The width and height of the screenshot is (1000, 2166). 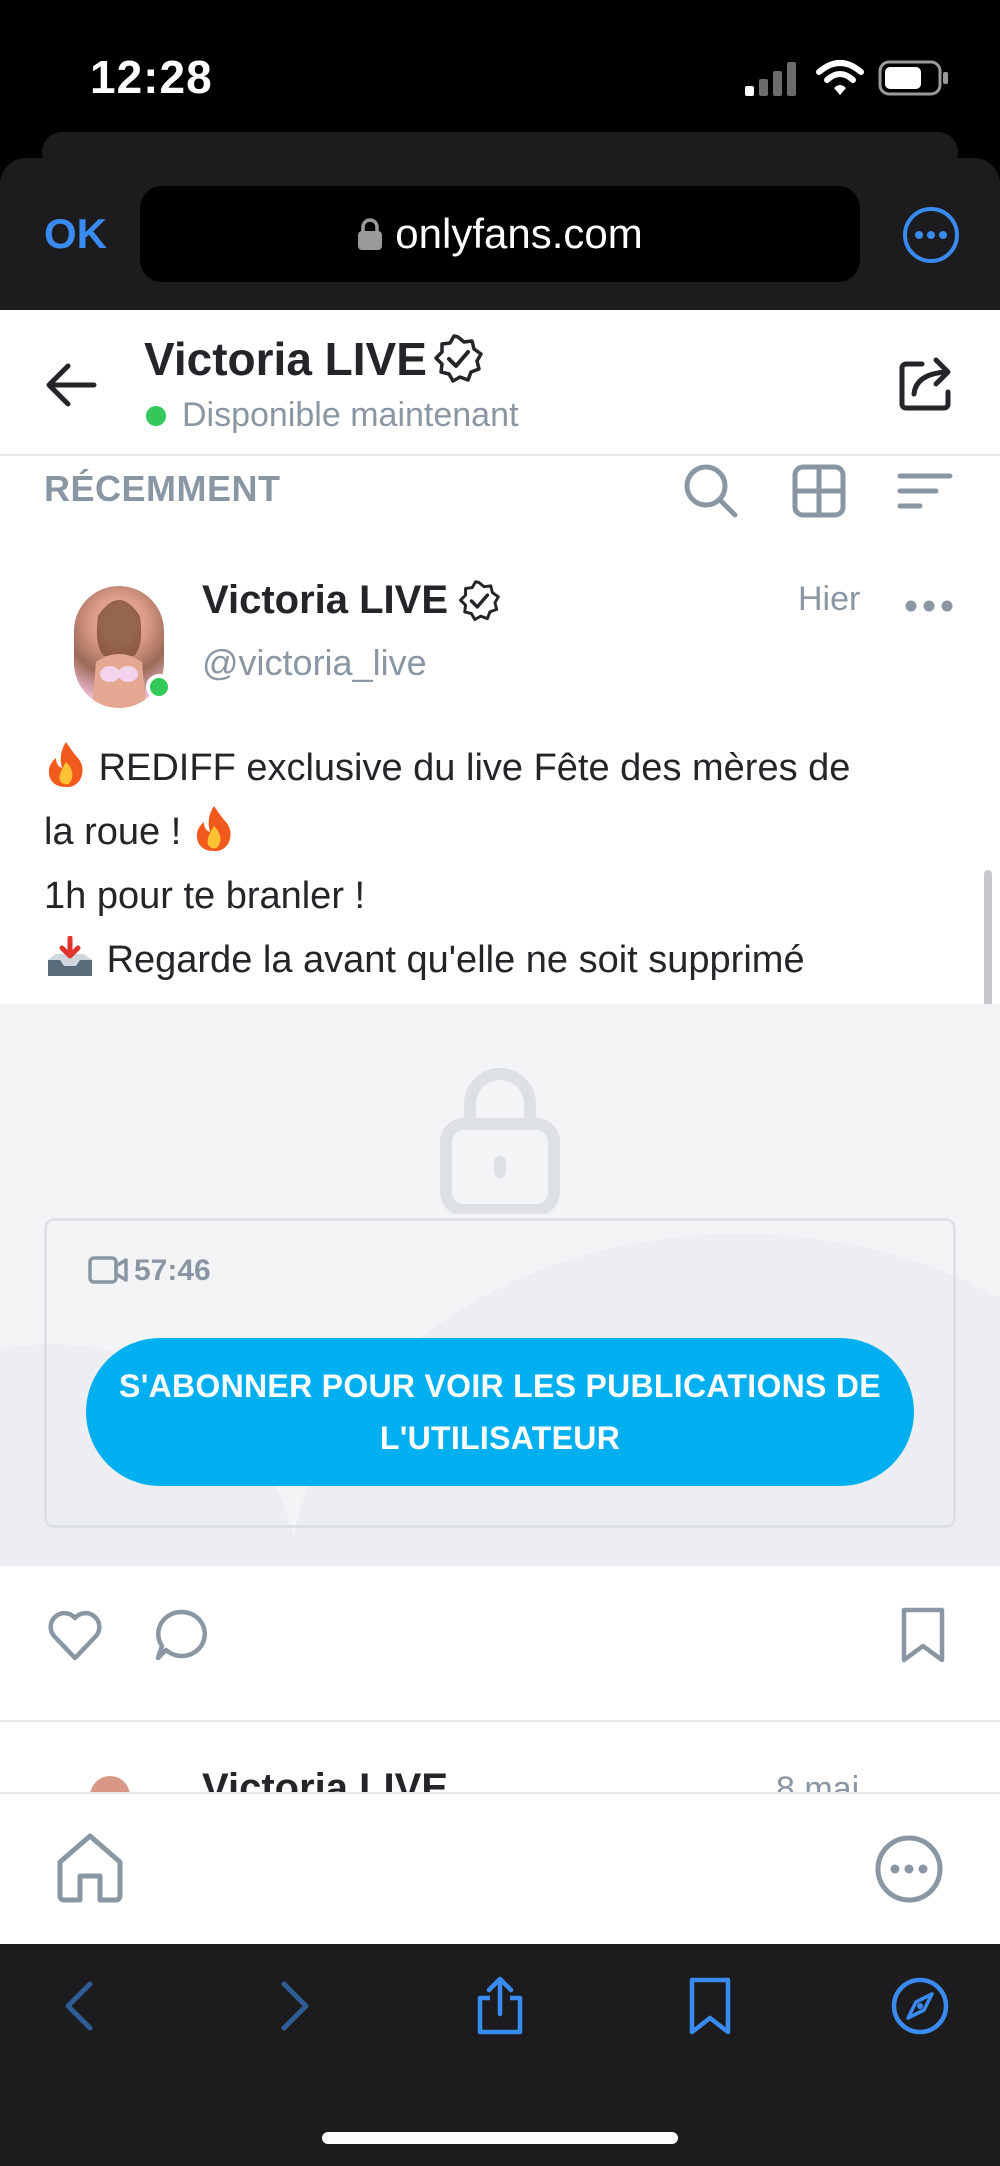 What do you see at coordinates (70, 956) in the screenshot?
I see `inbox-emoji` at bounding box center [70, 956].